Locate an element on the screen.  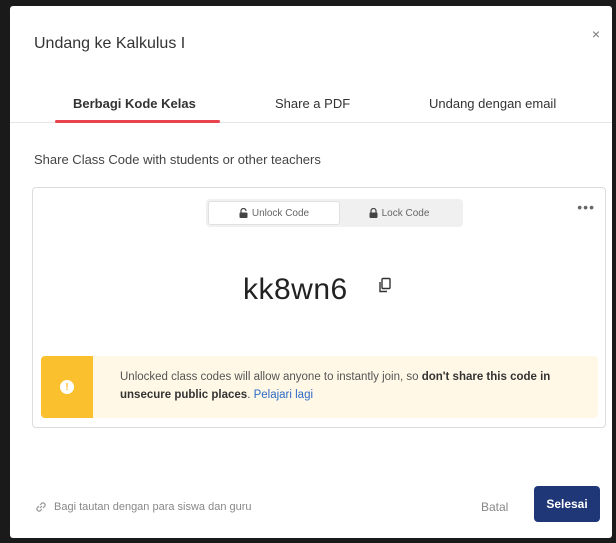
tab-invite-email: Undang dengan email is located at coordinates (492, 103).